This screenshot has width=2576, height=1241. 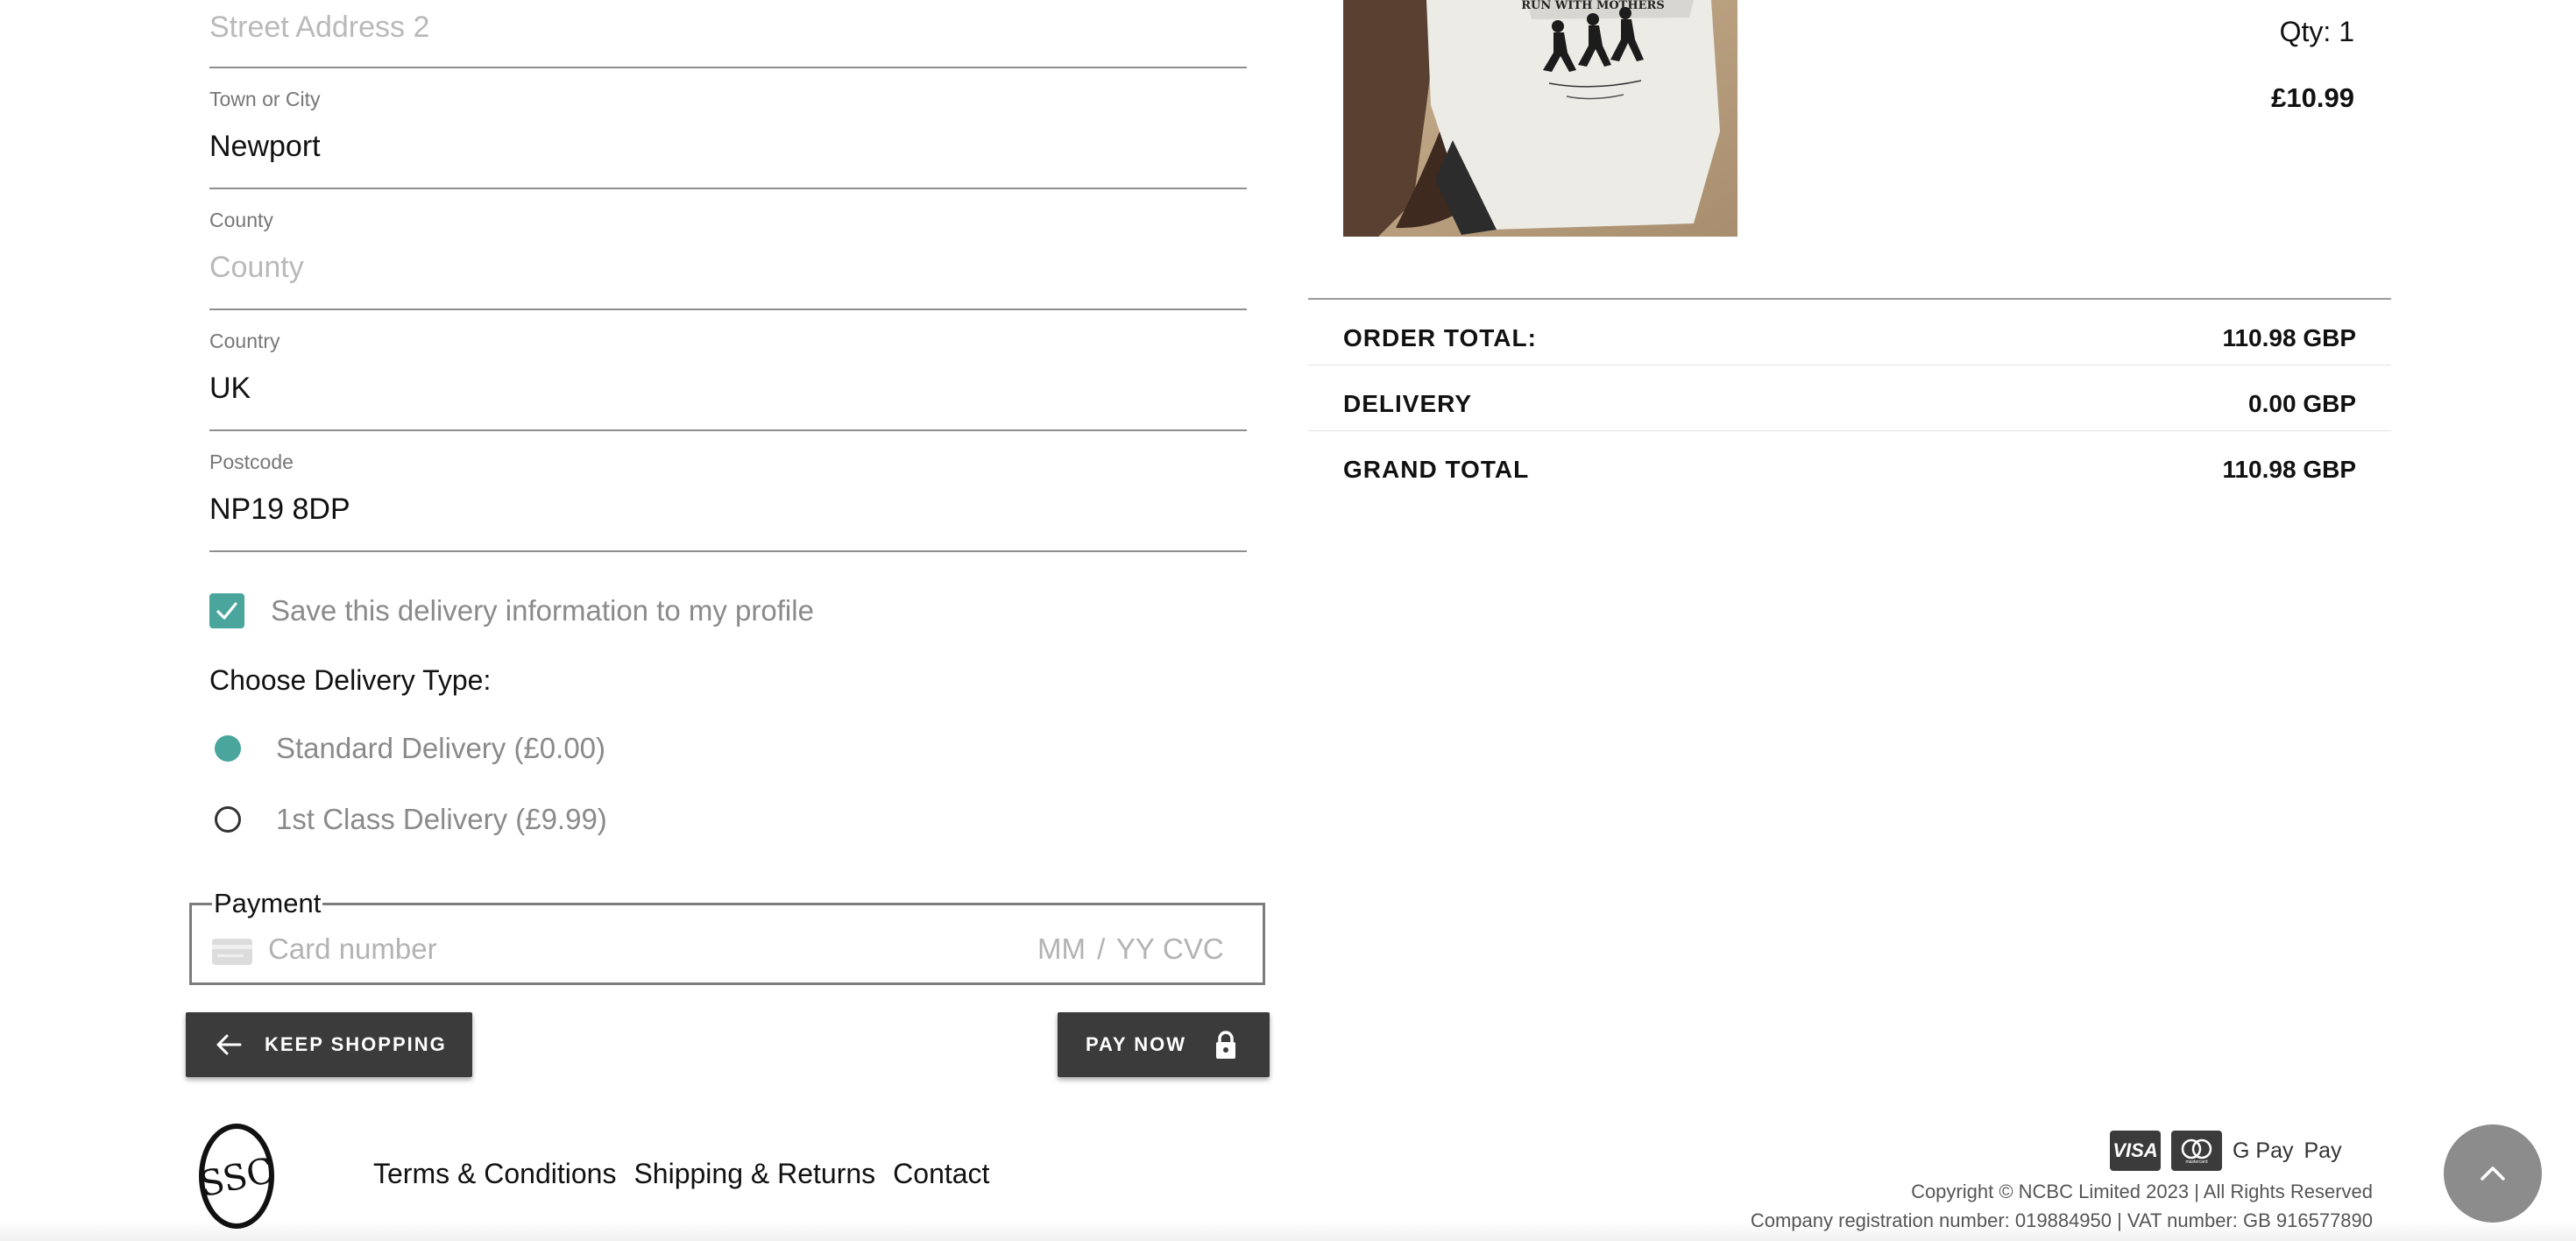 What do you see at coordinates (1436, 469) in the screenshot?
I see `summary-label: GRAND TOTAL` at bounding box center [1436, 469].